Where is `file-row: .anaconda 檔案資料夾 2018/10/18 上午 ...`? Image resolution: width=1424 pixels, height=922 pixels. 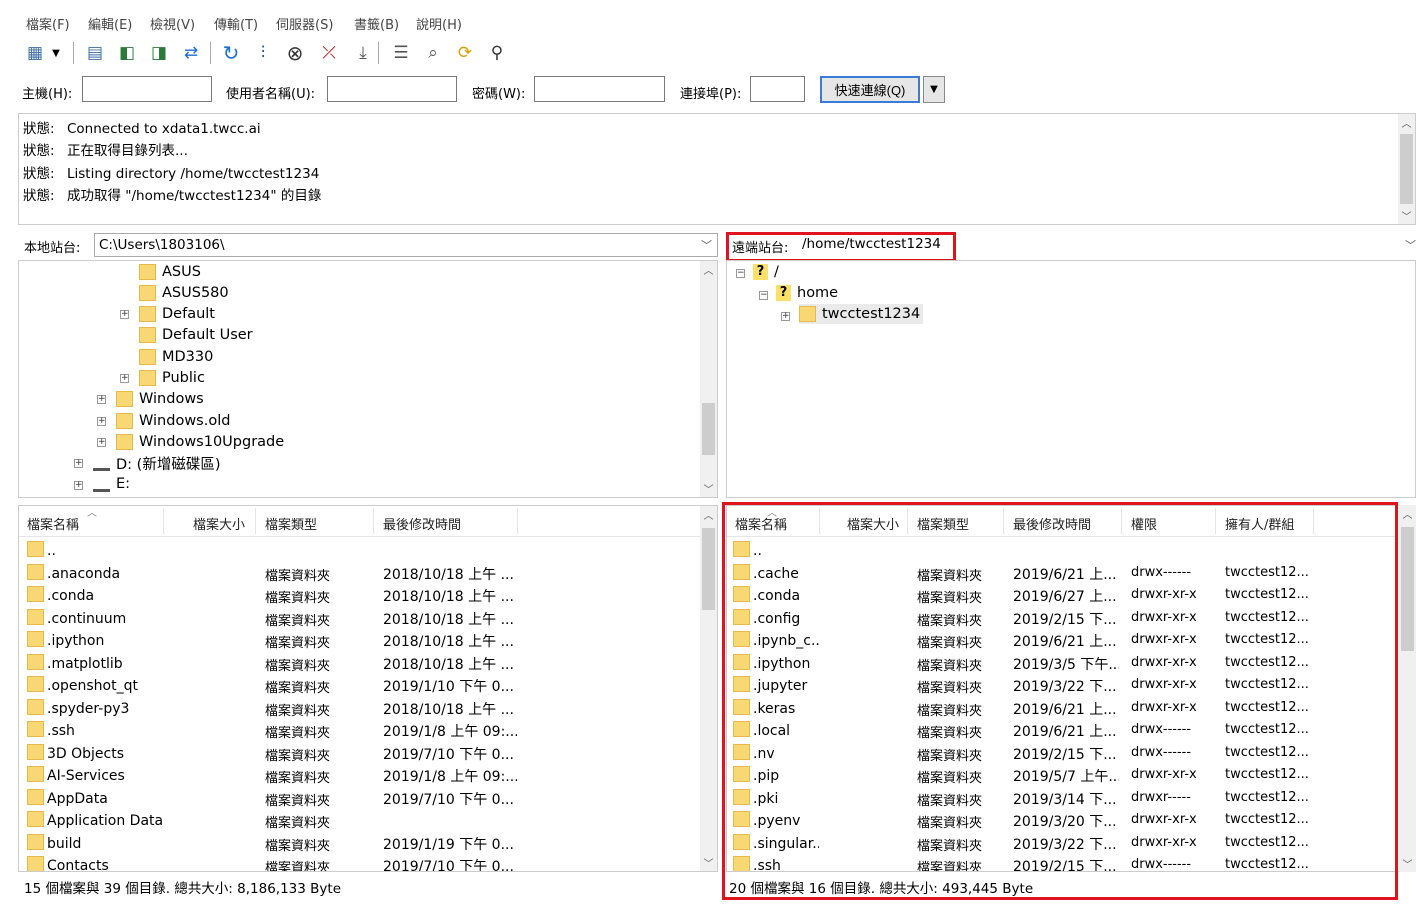 file-row: .anaconda 檔案資料夾 2018/10/18 上午 ... is located at coordinates (359, 573).